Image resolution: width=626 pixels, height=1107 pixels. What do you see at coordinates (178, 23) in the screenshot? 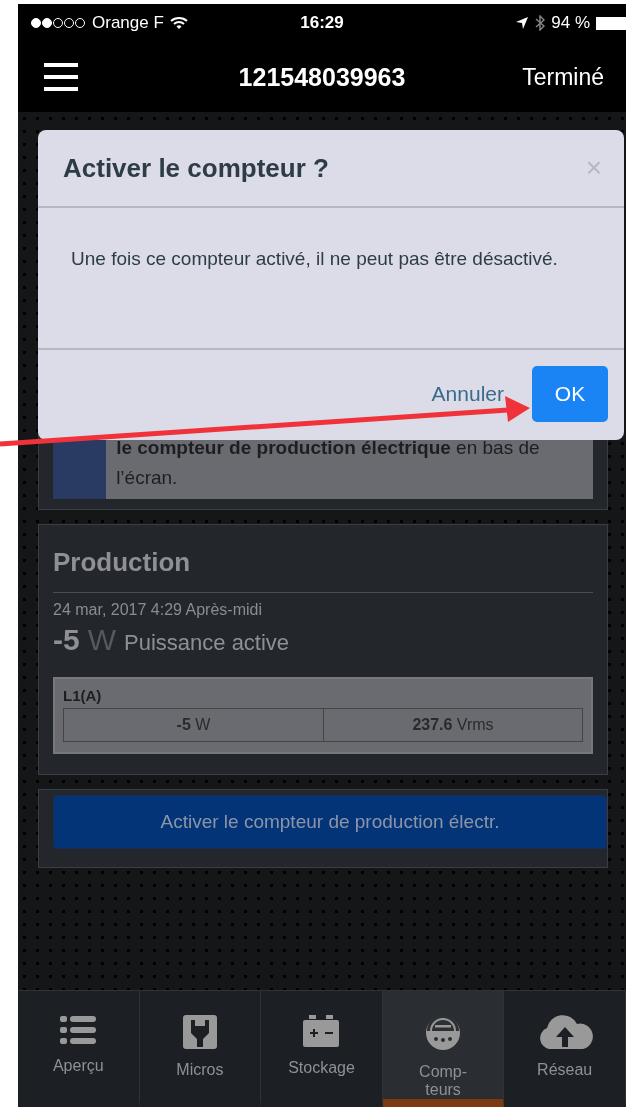
I see `wifi-icon` at bounding box center [178, 23].